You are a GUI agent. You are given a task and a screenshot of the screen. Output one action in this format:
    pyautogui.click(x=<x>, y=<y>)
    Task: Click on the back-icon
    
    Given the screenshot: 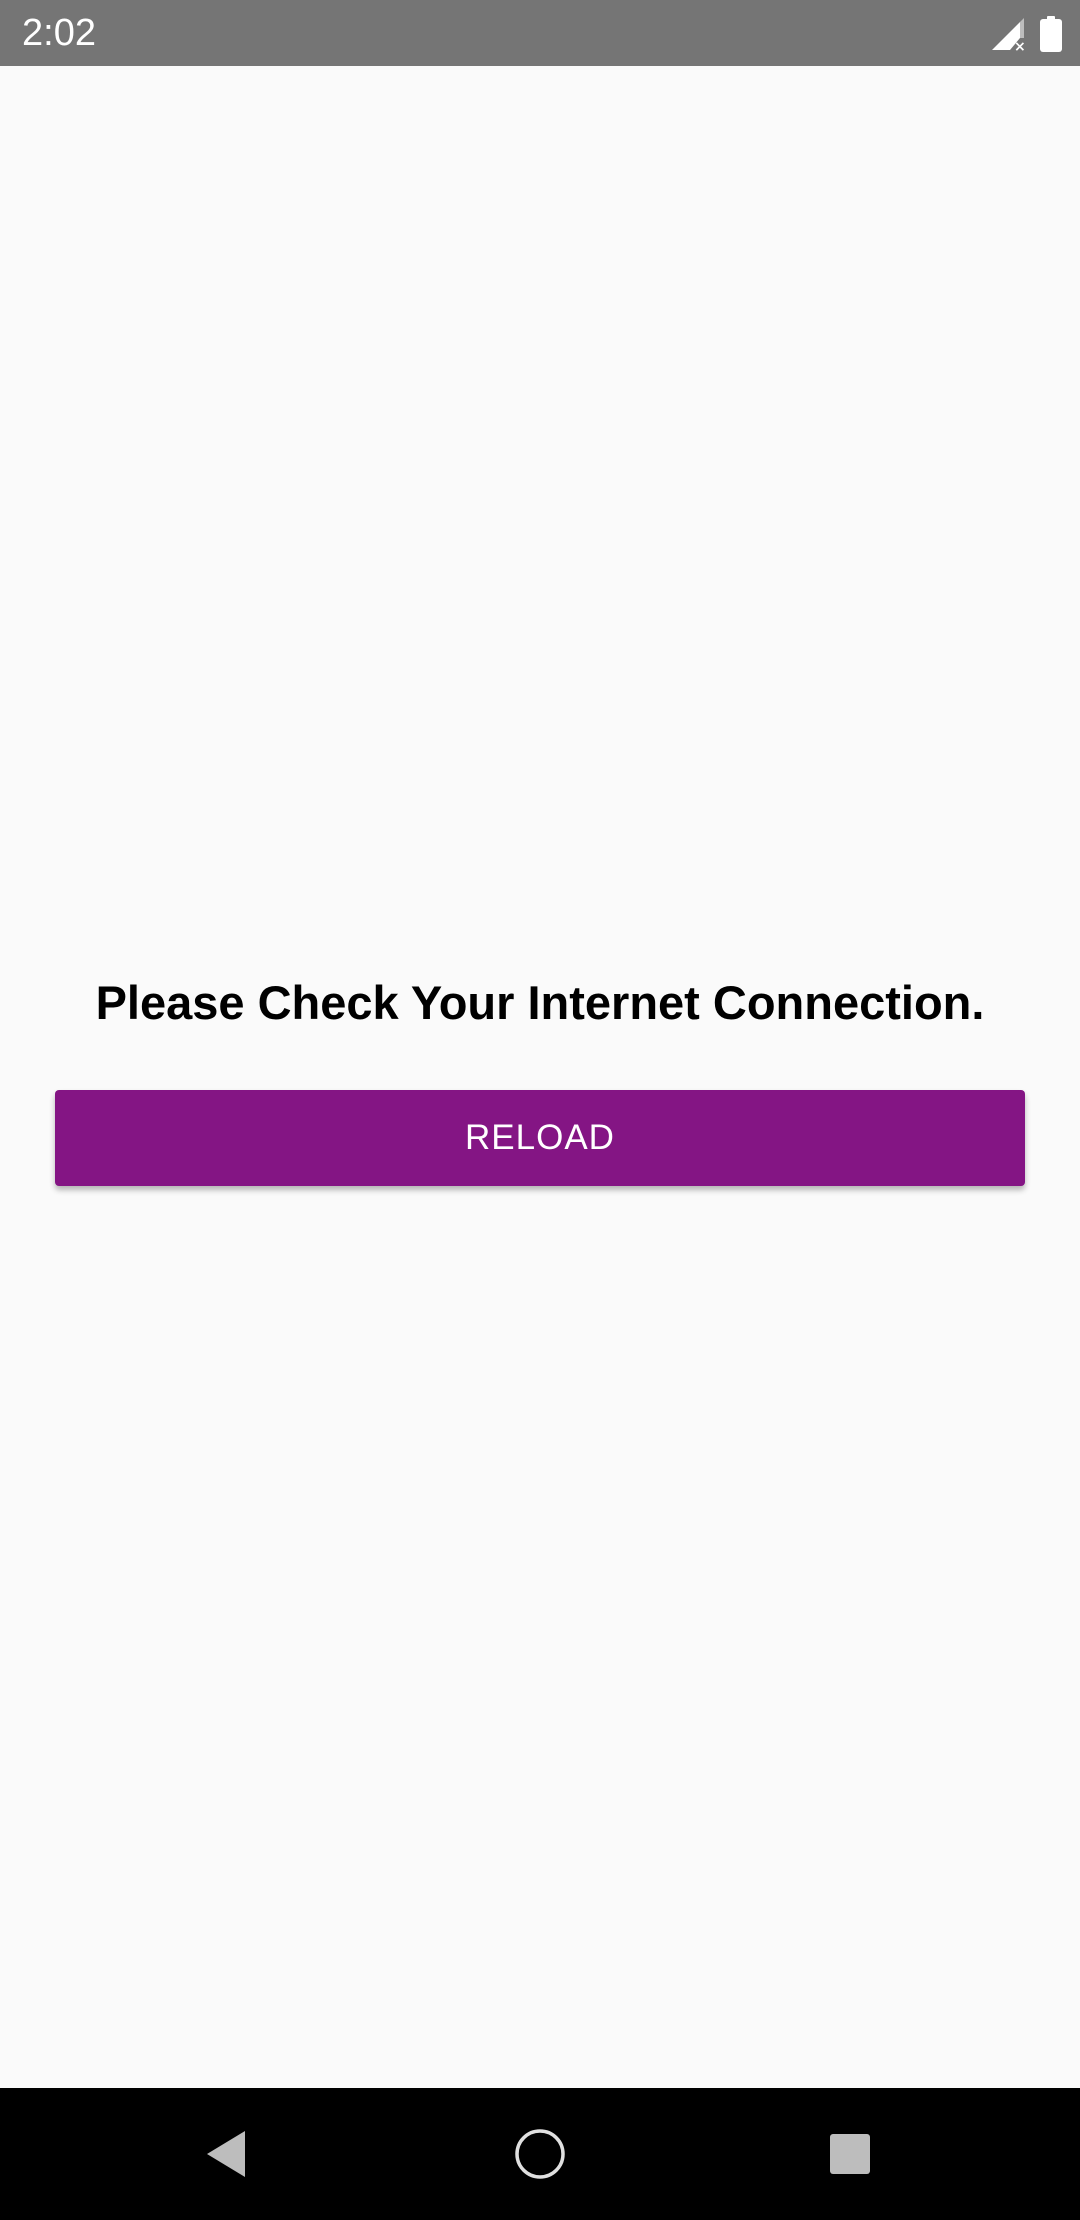 What is the action you would take?
    pyautogui.click(x=226, y=2154)
    